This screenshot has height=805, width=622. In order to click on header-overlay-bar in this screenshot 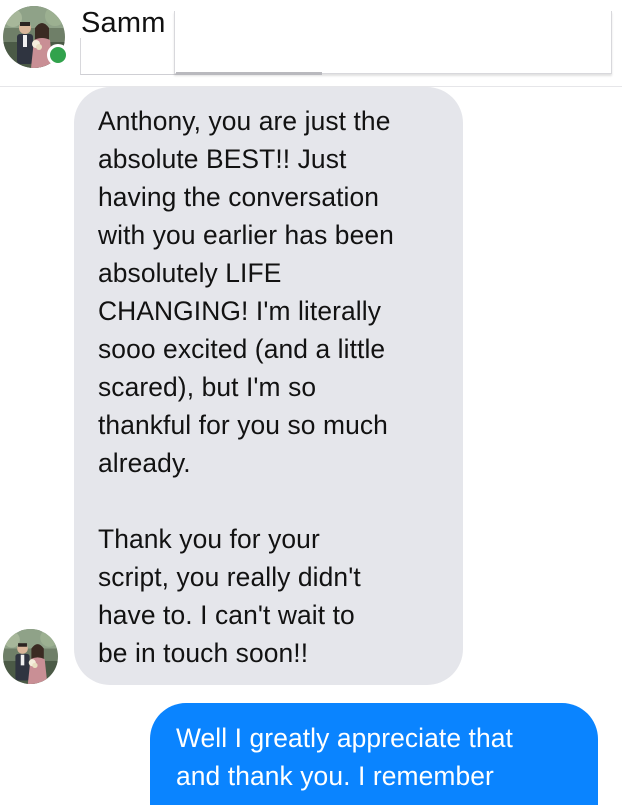, I will do `click(249, 73)`.